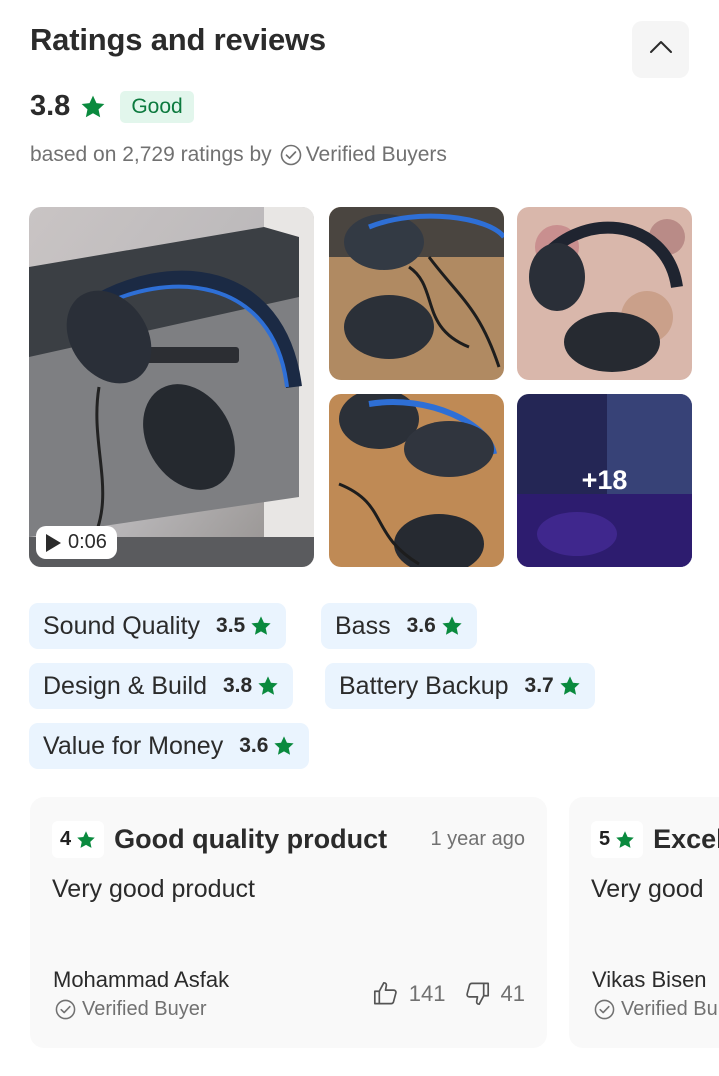  I want to click on review-rating: 4, so click(78, 839).